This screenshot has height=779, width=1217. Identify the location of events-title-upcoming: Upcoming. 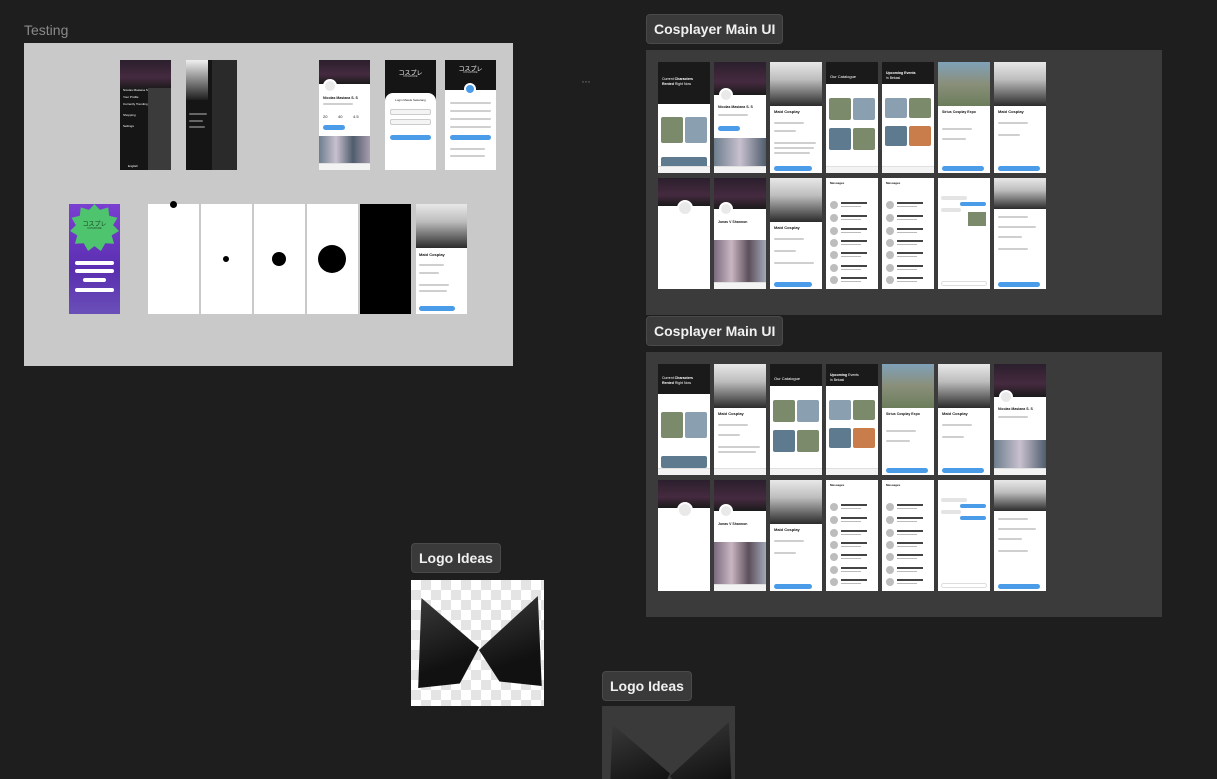
(895, 73).